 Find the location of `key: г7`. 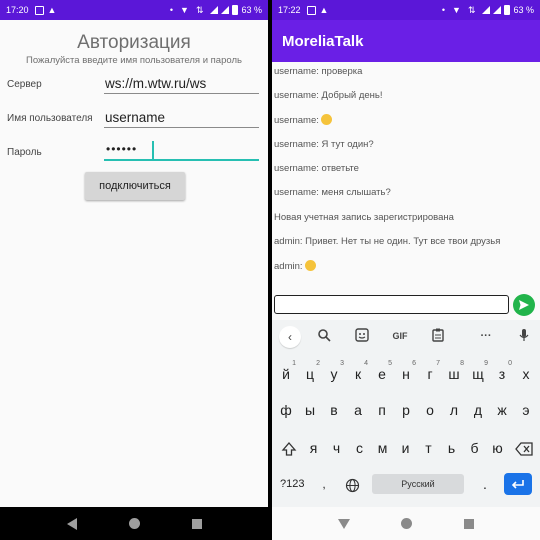

key: г7 is located at coordinates (430, 374).